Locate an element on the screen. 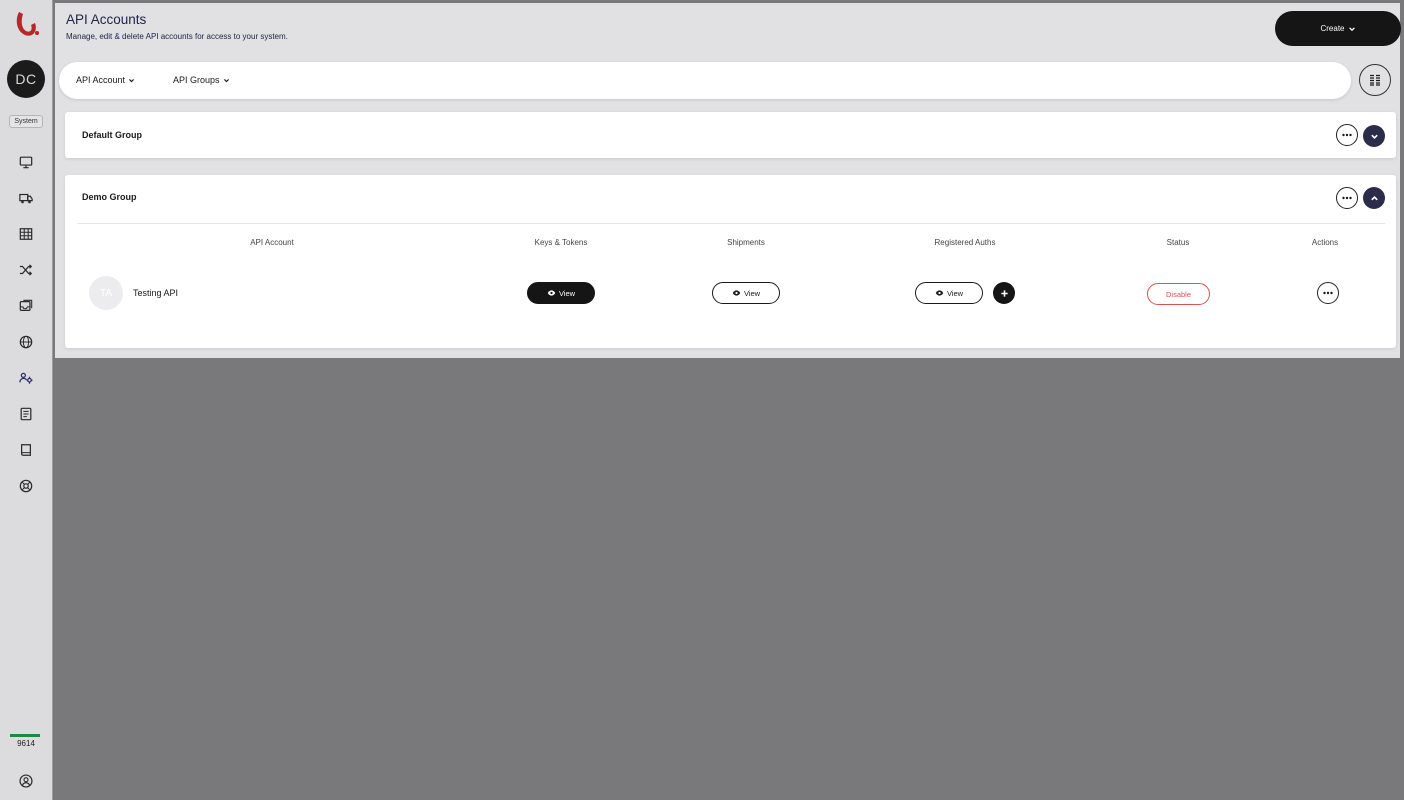  api-groups-filter: API Groups is located at coordinates (201, 80).